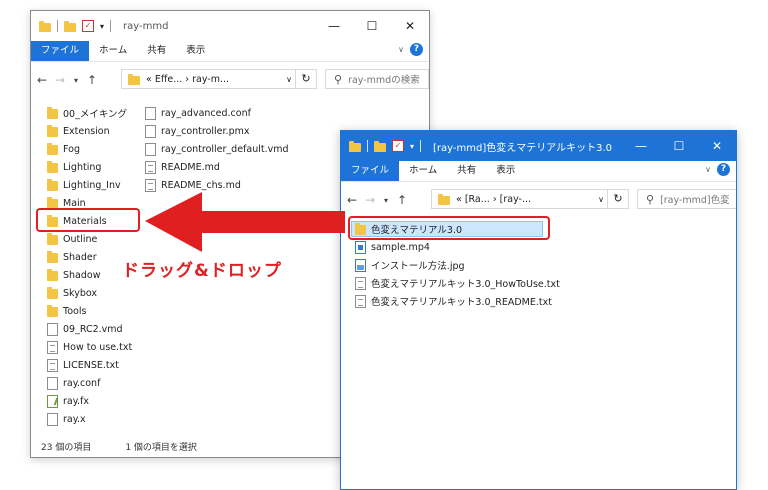 Image resolution: width=768 pixels, height=490 pixels. I want to click on drag-arrow-shape, so click(245, 222).